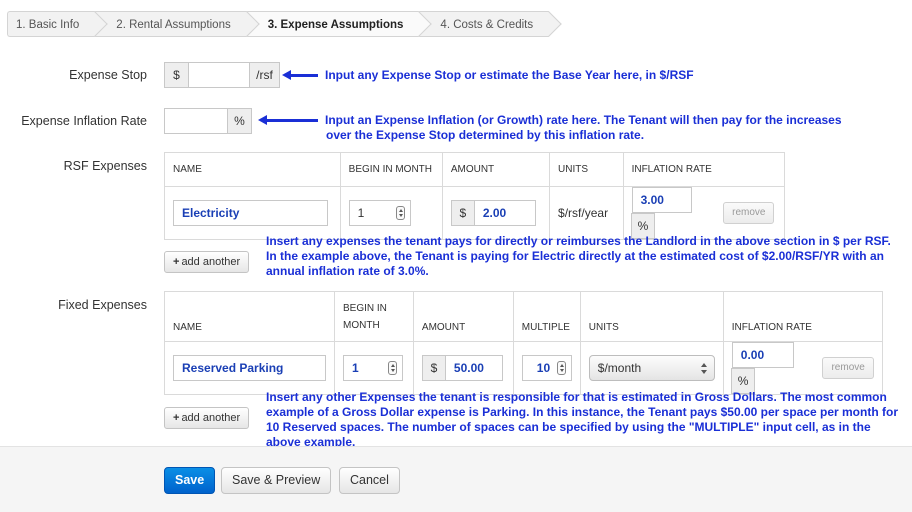 The image size is (912, 512). What do you see at coordinates (365, 308) in the screenshot?
I see `col-begin-month-line-1: BEGIN IN` at bounding box center [365, 308].